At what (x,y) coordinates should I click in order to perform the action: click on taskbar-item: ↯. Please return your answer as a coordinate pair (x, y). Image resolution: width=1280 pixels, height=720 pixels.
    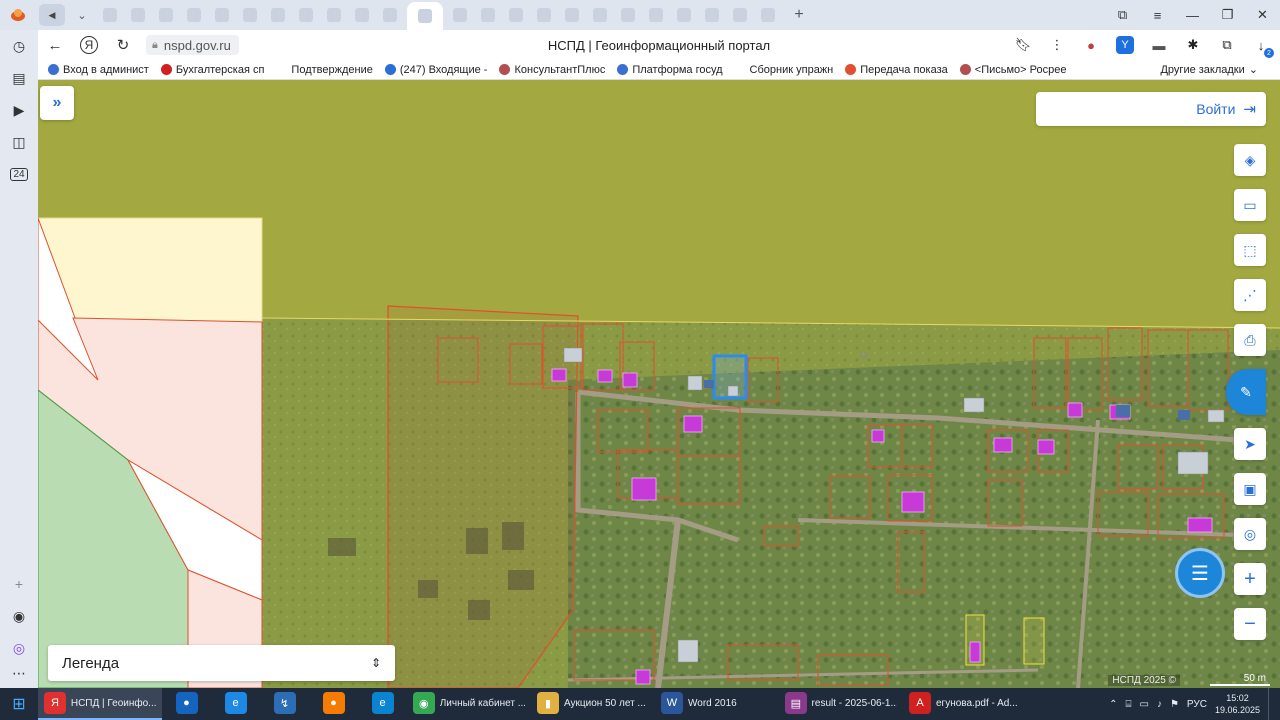
    Looking at the image, I should click on (284, 704).